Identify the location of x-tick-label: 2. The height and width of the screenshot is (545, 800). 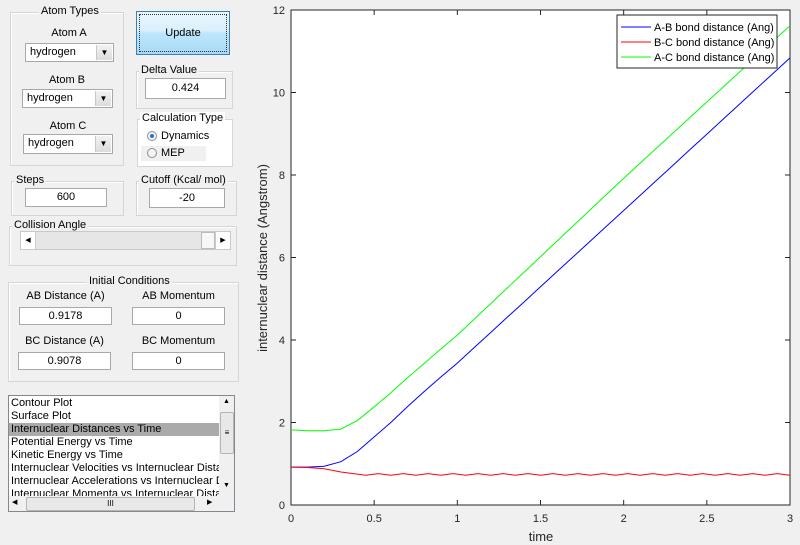
(624, 519).